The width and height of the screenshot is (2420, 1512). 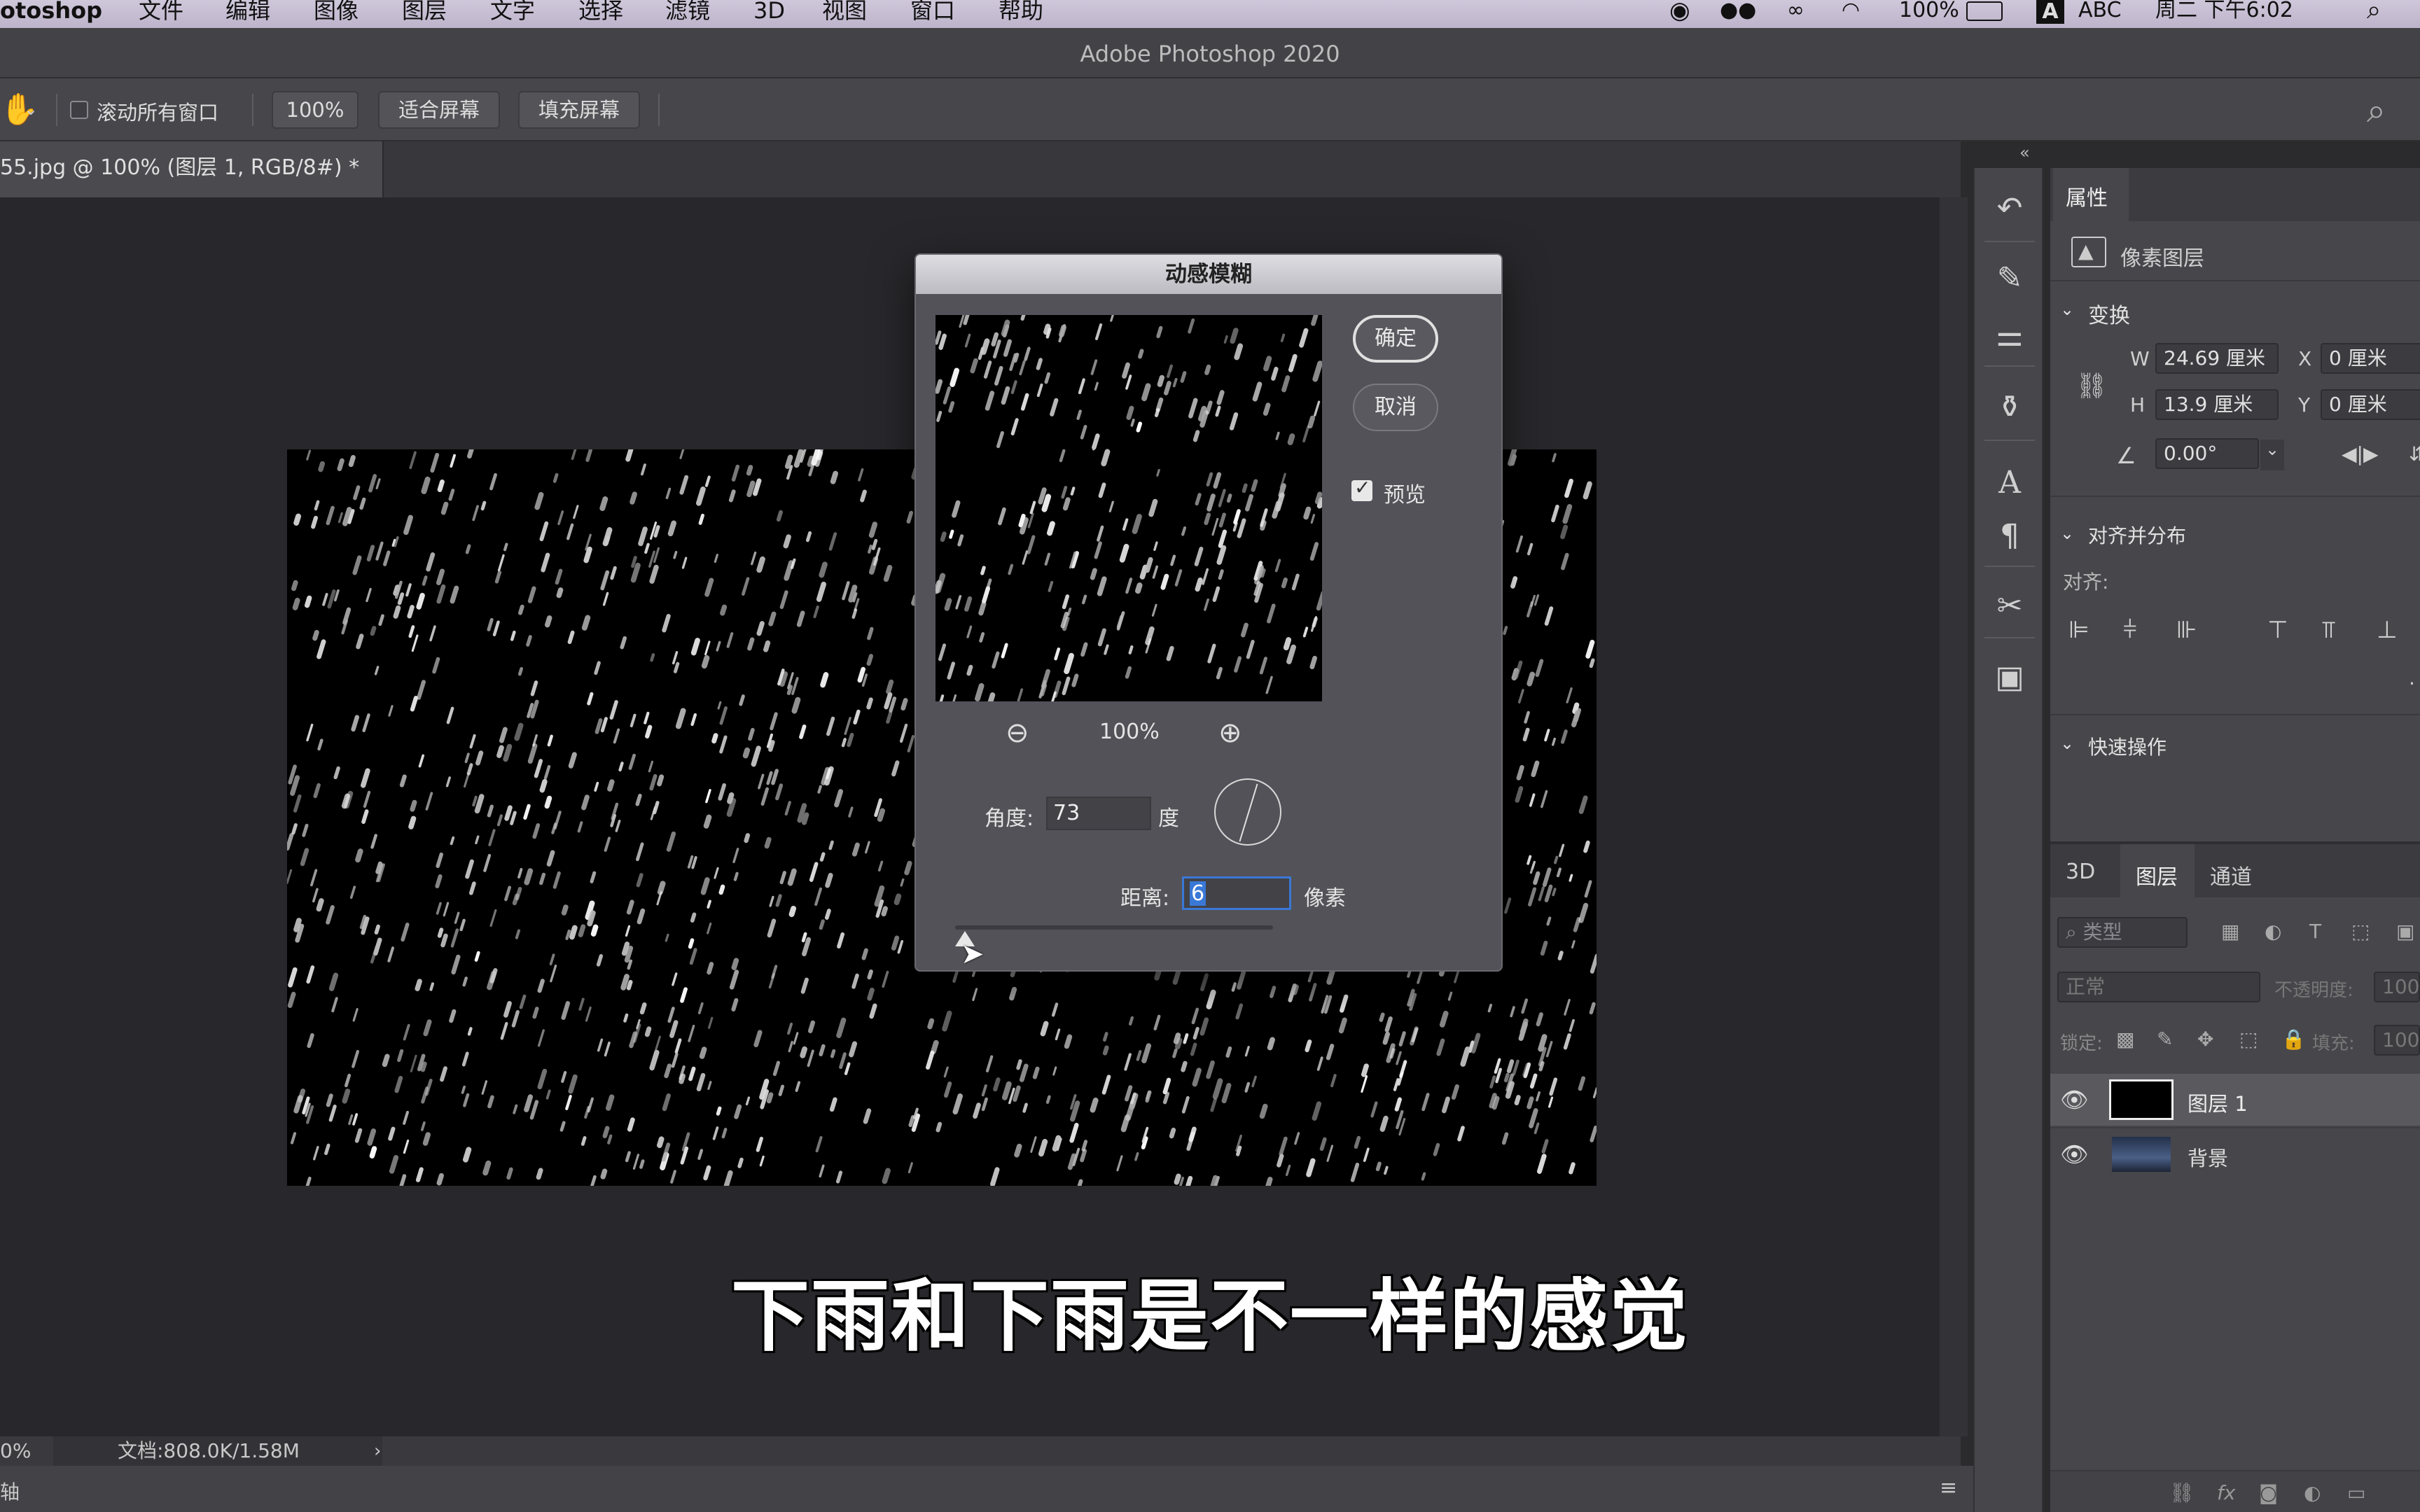 What do you see at coordinates (1230, 733) in the screenshot?
I see `zoom-in-icon: ⊕` at bounding box center [1230, 733].